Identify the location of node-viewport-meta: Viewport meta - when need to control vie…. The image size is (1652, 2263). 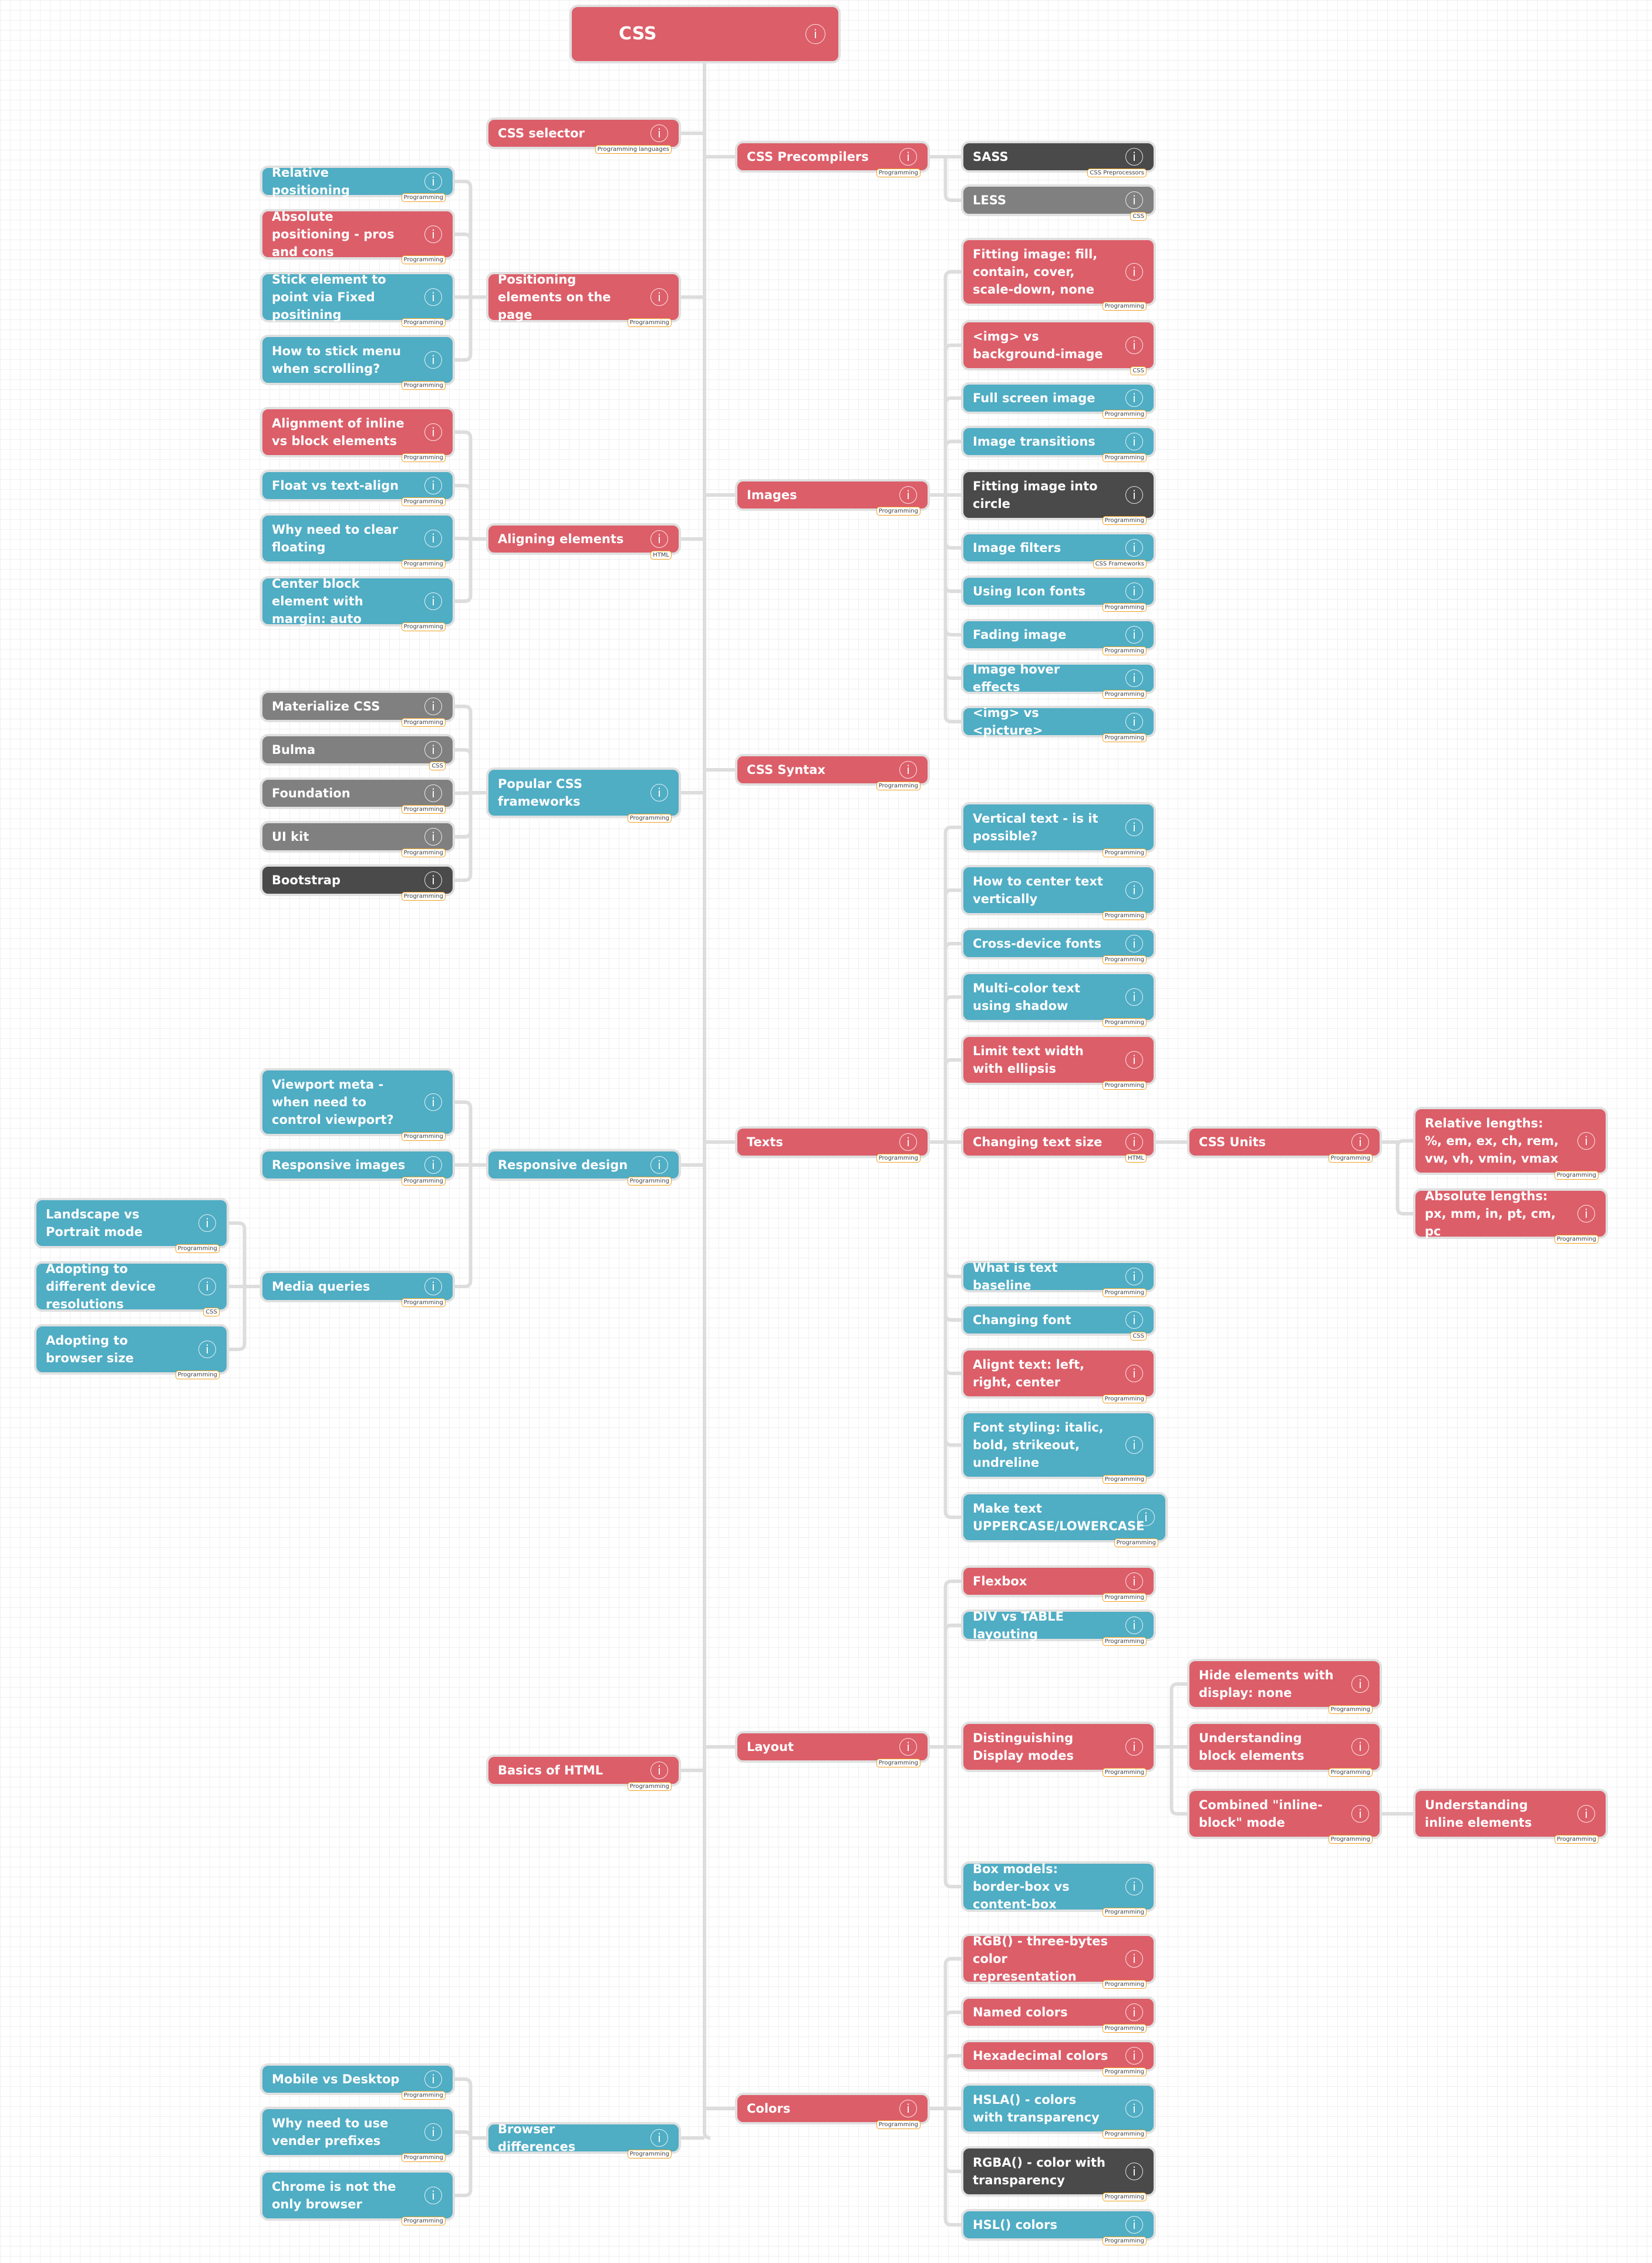
(357, 1104).